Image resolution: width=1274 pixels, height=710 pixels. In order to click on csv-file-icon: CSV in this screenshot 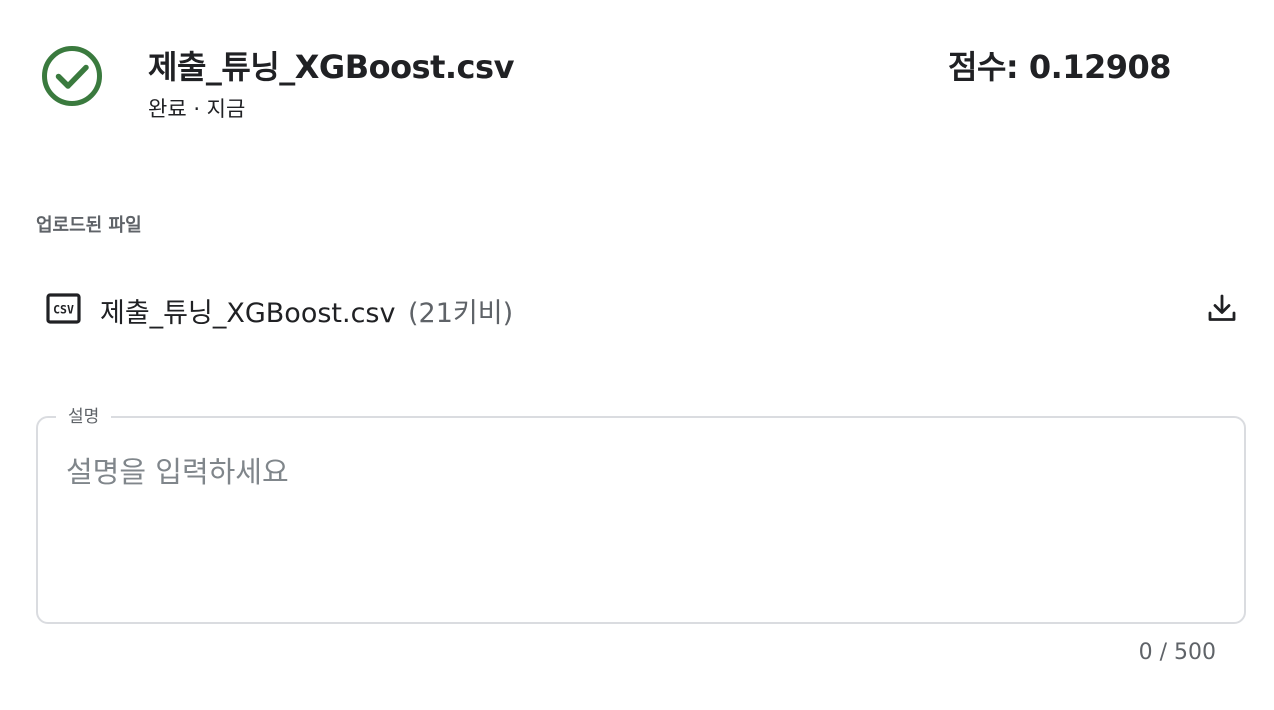, I will do `click(63, 308)`.